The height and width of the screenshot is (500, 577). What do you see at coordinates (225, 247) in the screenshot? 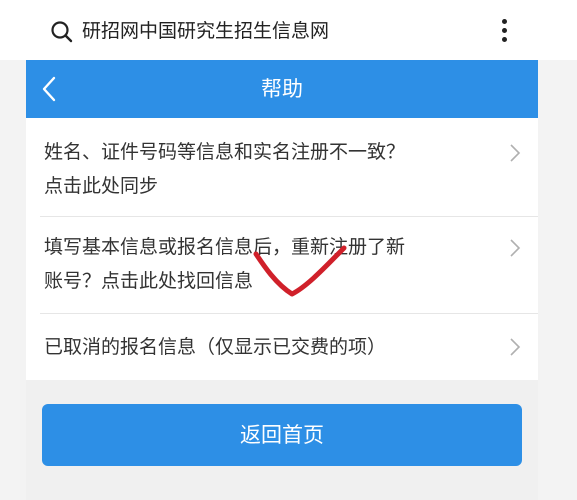
I see `help-item-line: 填写基本信息或报名信息后，重新注册了新` at bounding box center [225, 247].